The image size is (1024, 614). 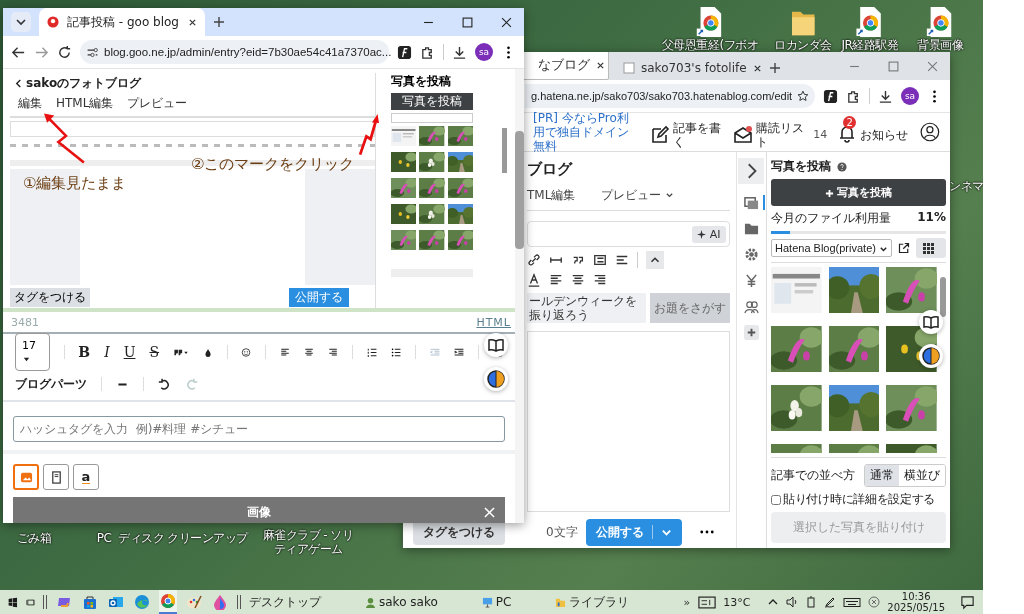 What do you see at coordinates (882, 475) in the screenshot?
I see `layout-option: 通常` at bounding box center [882, 475].